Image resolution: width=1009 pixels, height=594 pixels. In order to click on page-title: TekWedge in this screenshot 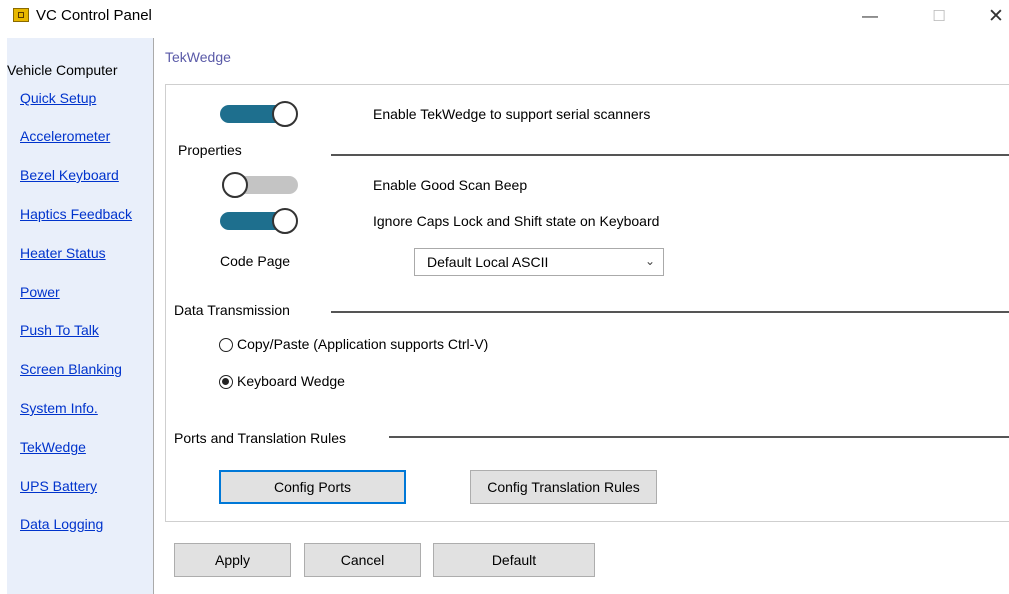, I will do `click(198, 57)`.